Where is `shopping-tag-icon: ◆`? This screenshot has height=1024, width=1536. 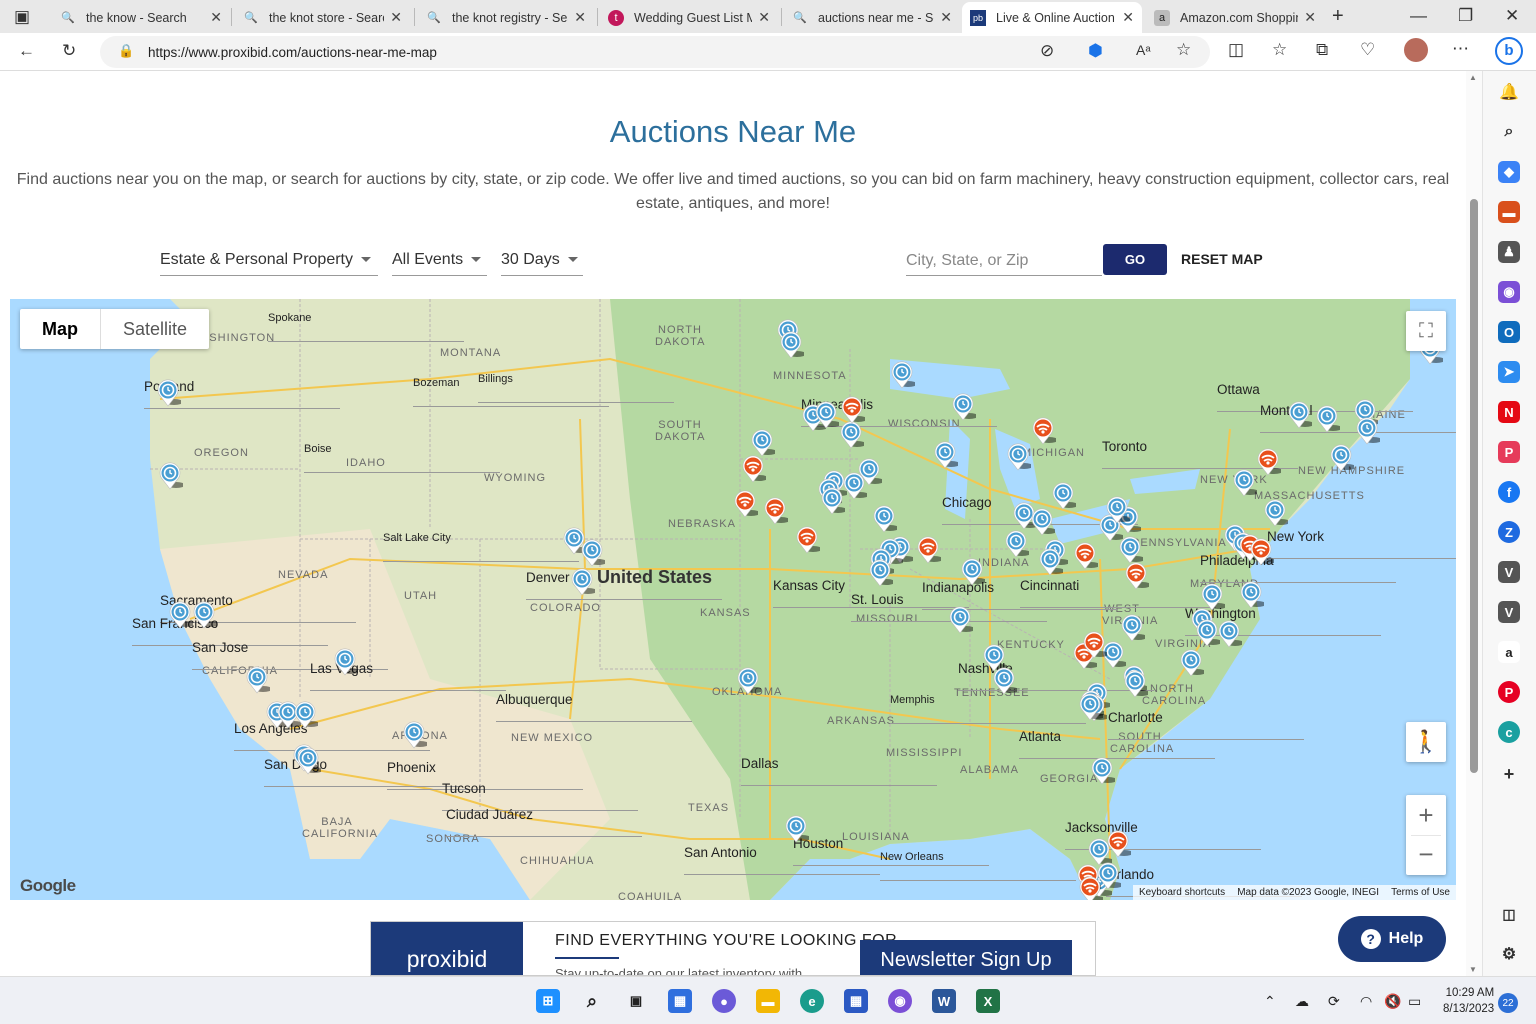 shopping-tag-icon: ◆ is located at coordinates (1509, 172).